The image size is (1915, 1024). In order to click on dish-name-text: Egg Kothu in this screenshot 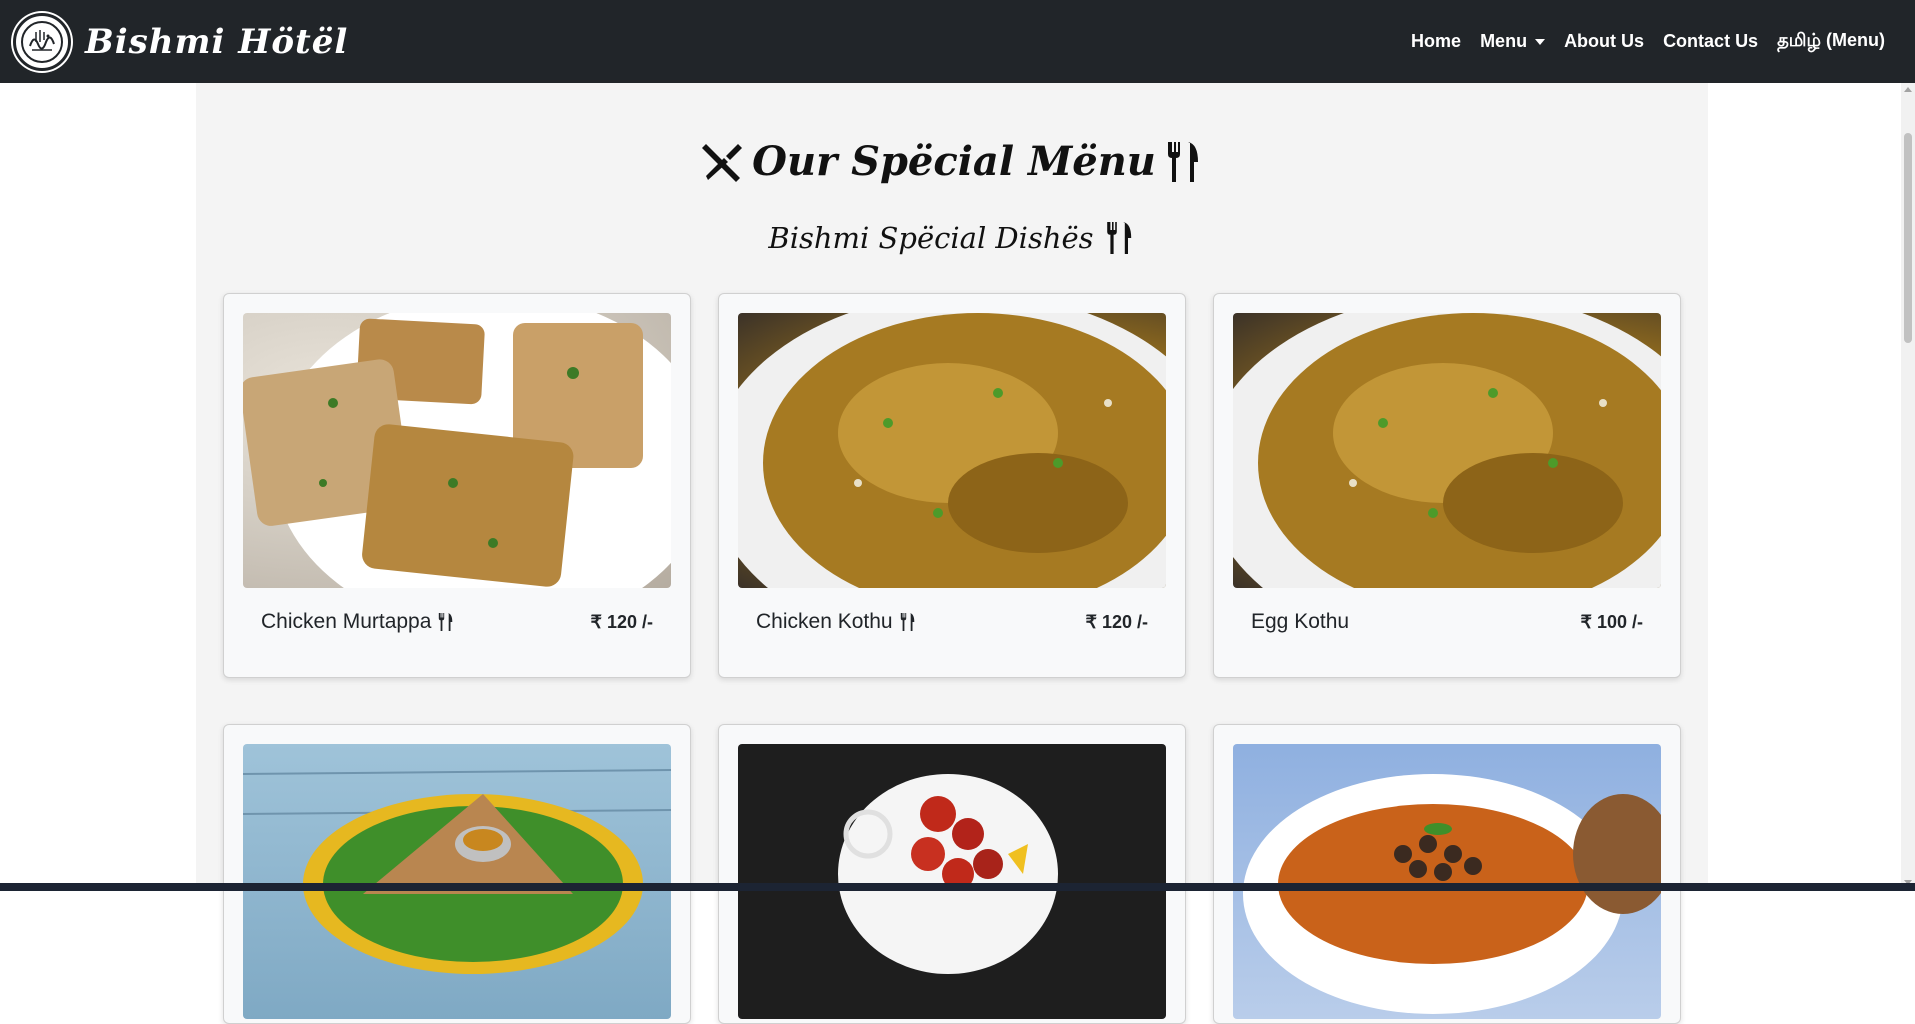, I will do `click(1300, 622)`.